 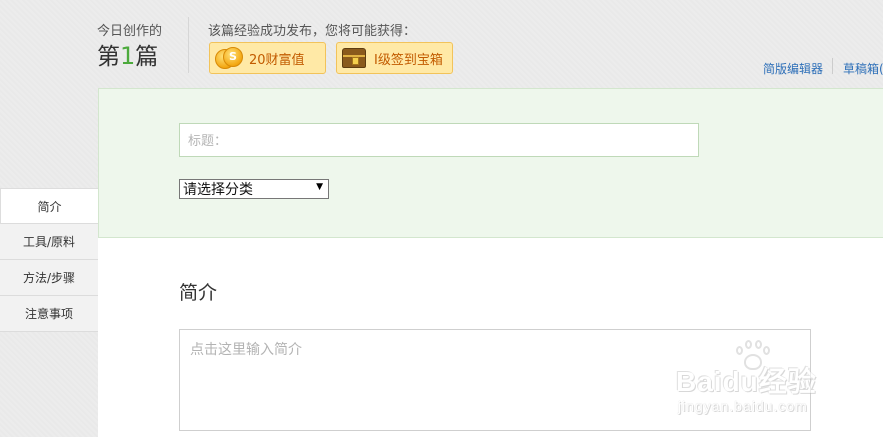 I want to click on chest-label: 签到宝箱, so click(x=416, y=60).